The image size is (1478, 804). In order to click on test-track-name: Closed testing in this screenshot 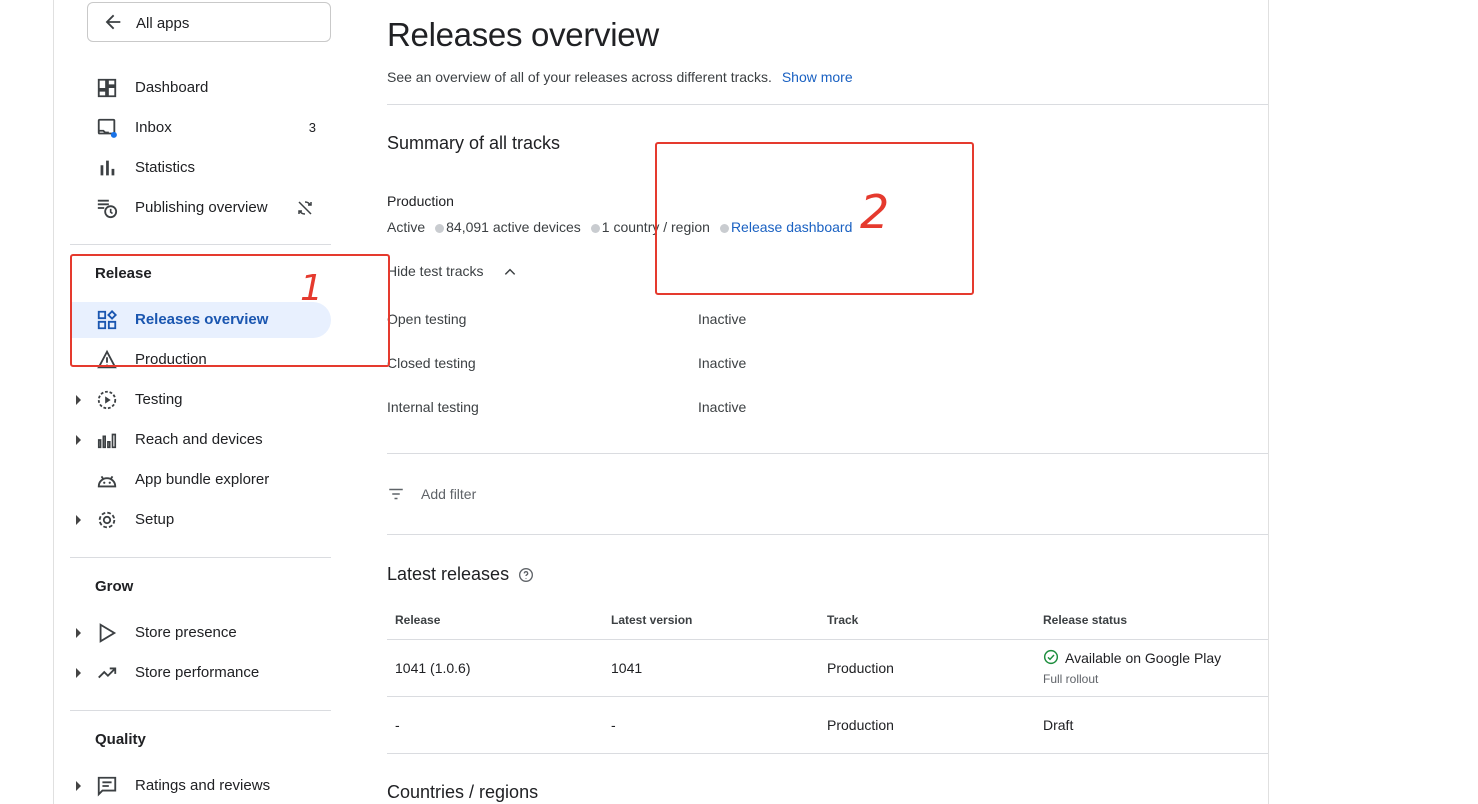, I will do `click(431, 363)`.